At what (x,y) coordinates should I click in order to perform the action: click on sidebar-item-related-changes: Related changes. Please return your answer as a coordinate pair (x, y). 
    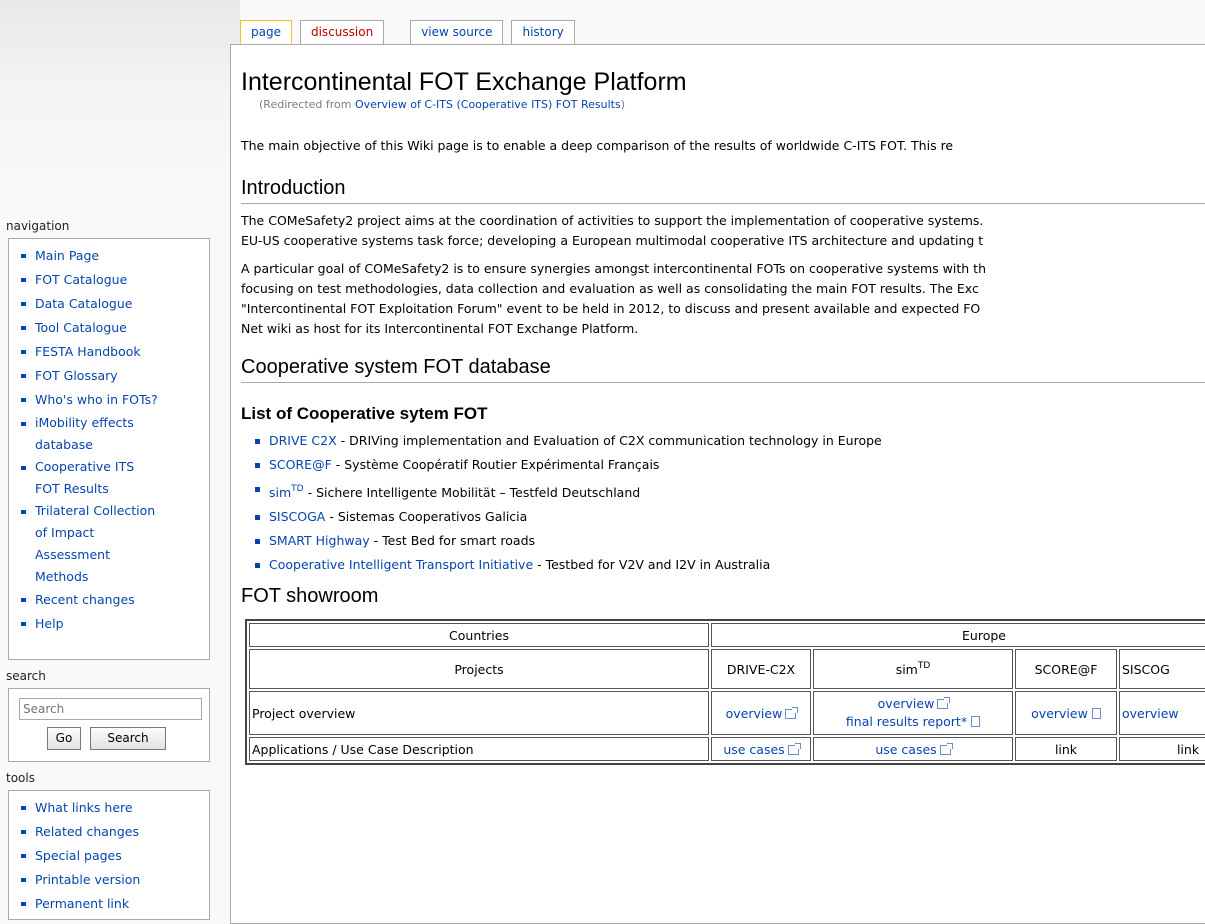
    Looking at the image, I should click on (115, 832).